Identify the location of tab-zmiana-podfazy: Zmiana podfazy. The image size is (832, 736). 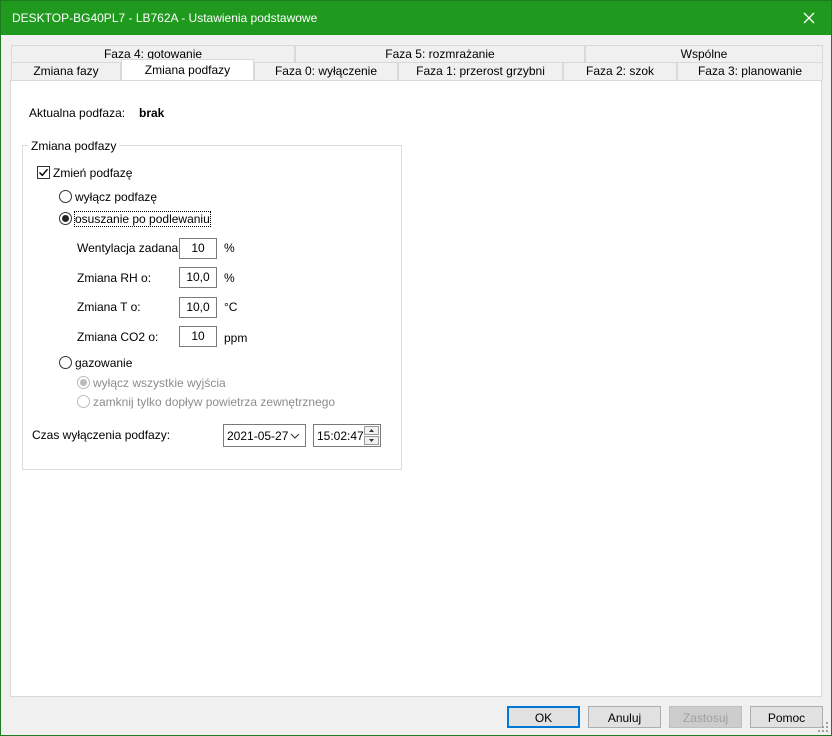
(187, 69).